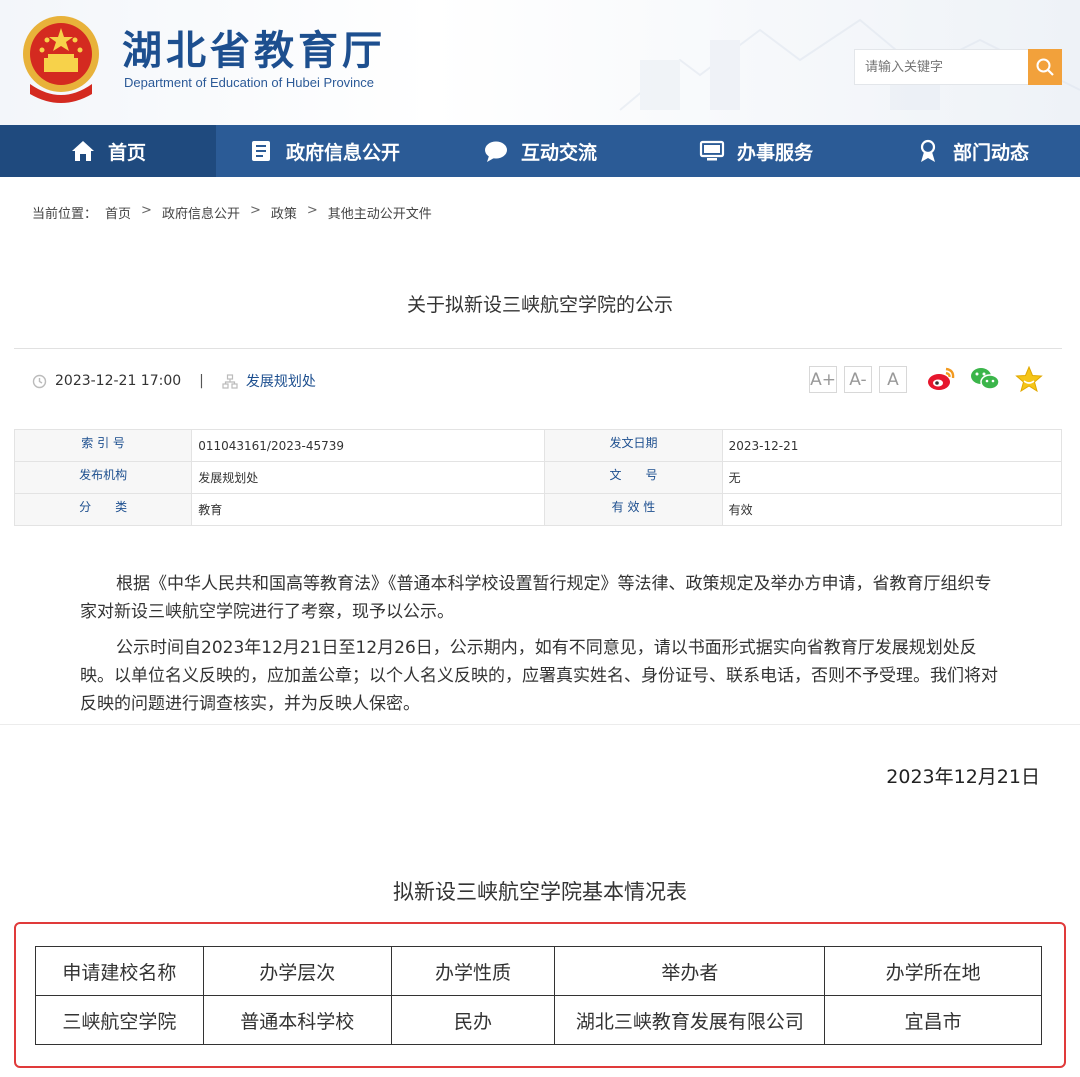 Image resolution: width=1080 pixels, height=1077 pixels. What do you see at coordinates (941, 67) in the screenshot?
I see `search-input` at bounding box center [941, 67].